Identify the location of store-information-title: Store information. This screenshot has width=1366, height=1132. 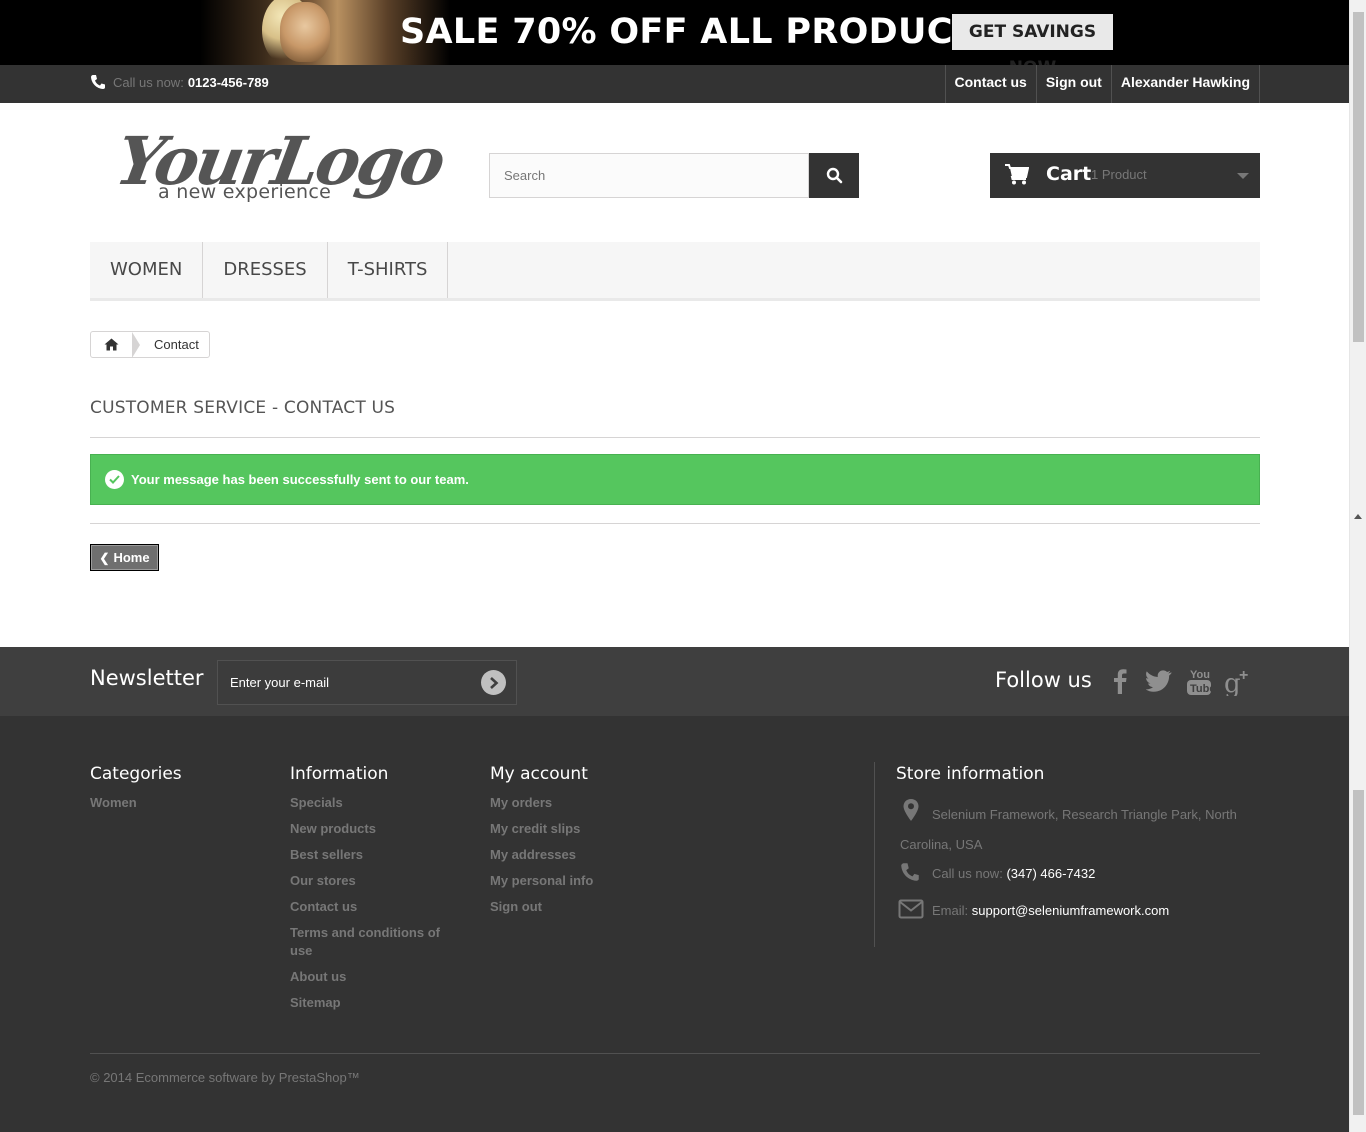
(970, 774).